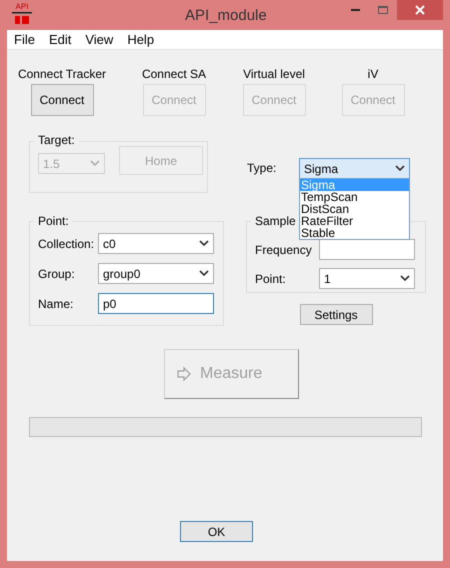  Describe the element at coordinates (284, 250) in the screenshot. I see `field-label: Frequency` at that location.